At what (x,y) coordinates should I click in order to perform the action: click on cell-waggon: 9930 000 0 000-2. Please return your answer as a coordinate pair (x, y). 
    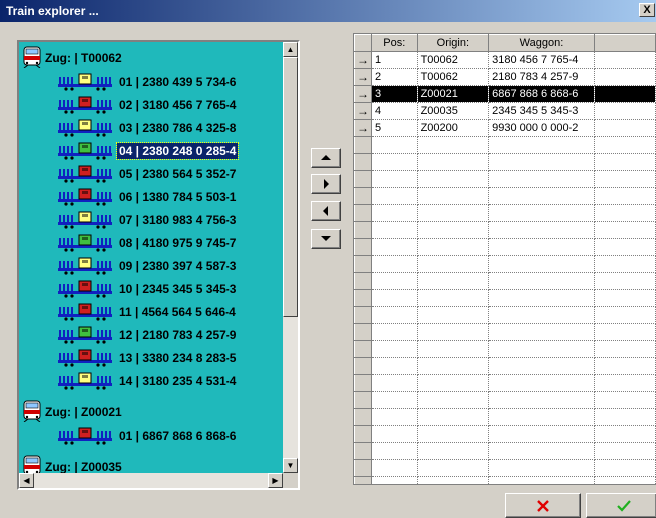
    Looking at the image, I should click on (541, 128).